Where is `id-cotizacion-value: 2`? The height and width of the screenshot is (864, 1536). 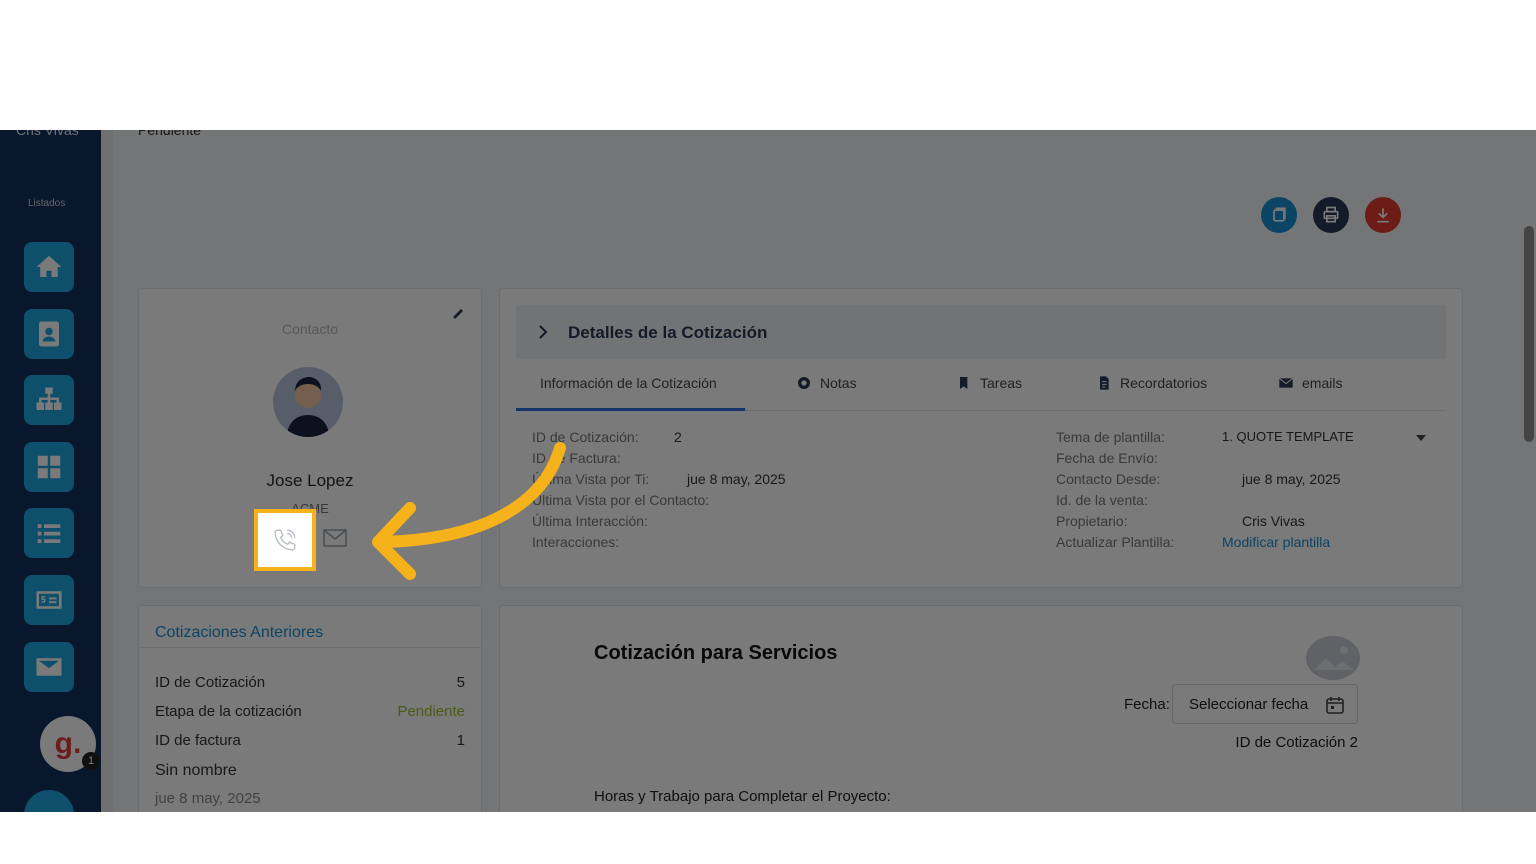 id-cotizacion-value: 2 is located at coordinates (678, 437).